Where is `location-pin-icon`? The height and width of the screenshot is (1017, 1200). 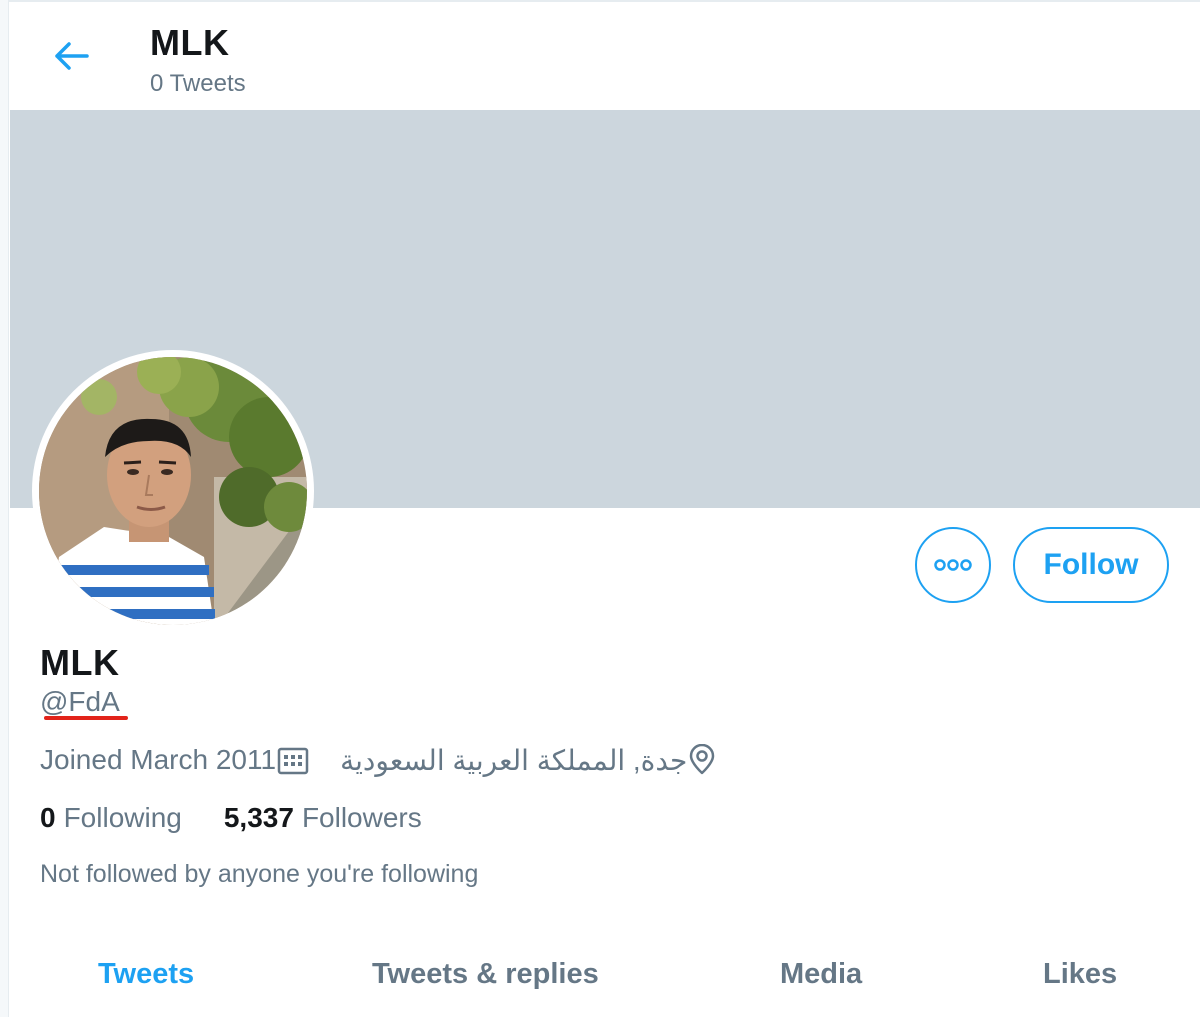
location-pin-icon is located at coordinates (702, 760).